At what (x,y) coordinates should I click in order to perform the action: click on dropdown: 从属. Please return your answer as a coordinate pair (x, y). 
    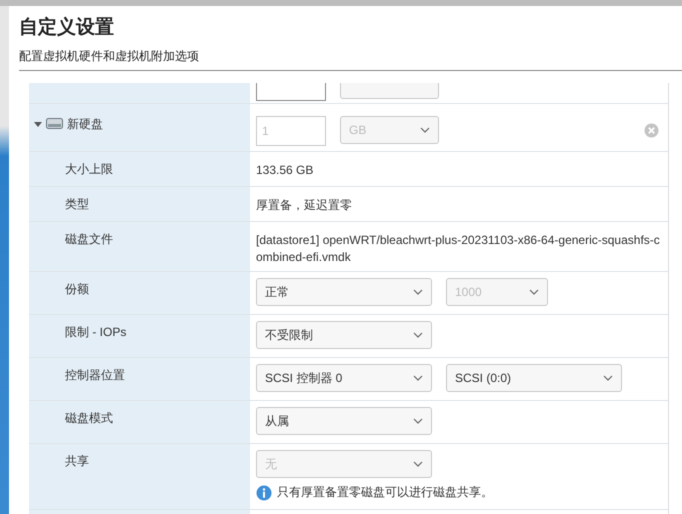
    Looking at the image, I should click on (344, 421).